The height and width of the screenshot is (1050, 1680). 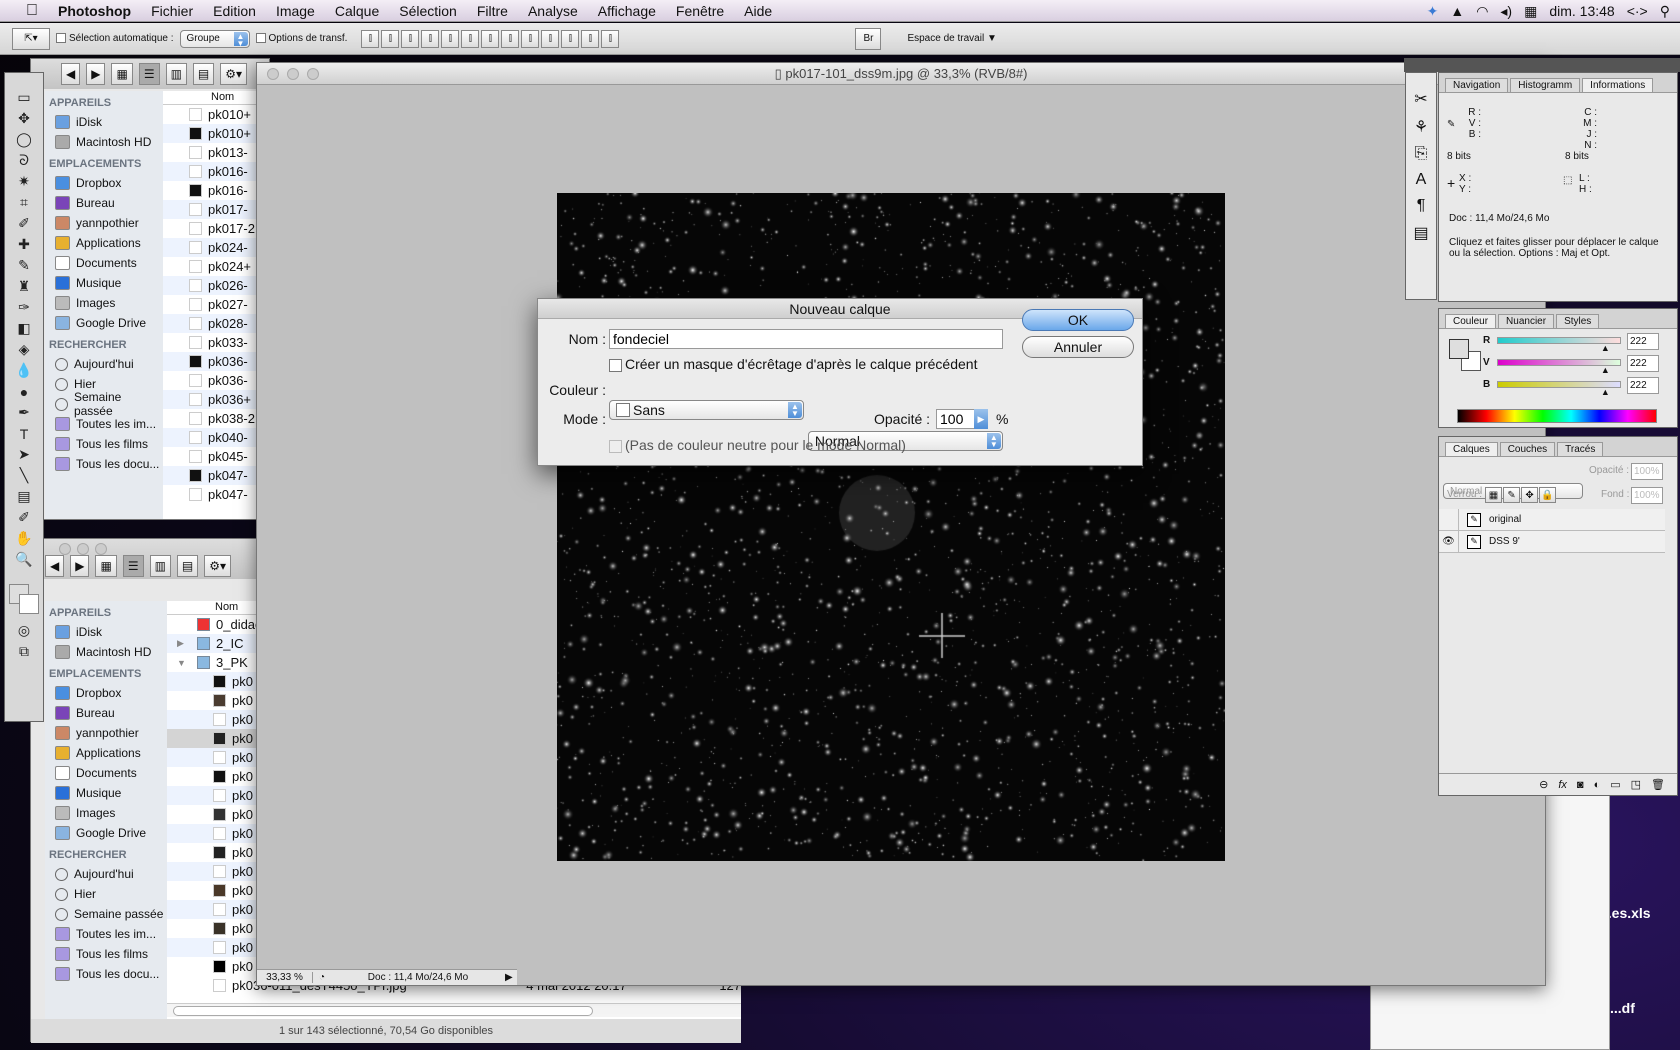 What do you see at coordinates (301, 38) in the screenshot?
I see `transform-checkbox: Options de transf.` at bounding box center [301, 38].